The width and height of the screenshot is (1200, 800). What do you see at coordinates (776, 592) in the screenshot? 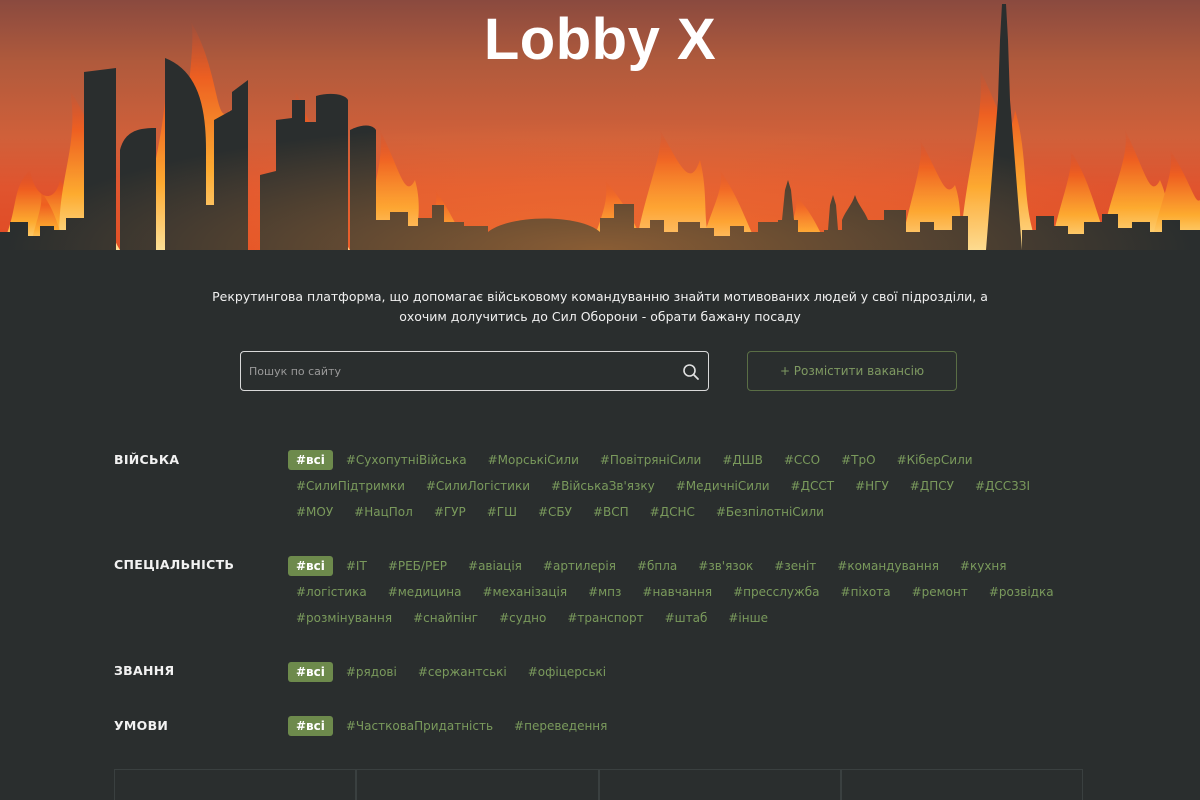
I see `tag-chip: #пресслужба` at bounding box center [776, 592].